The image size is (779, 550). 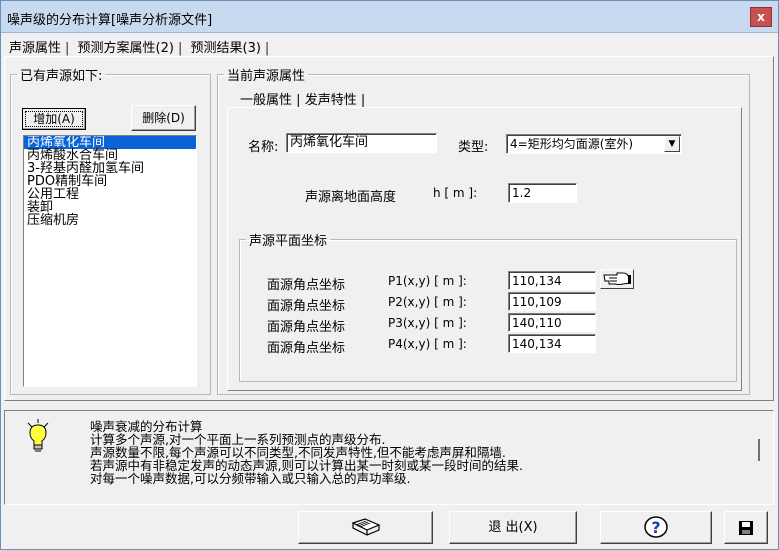 I want to click on tab-source-props: 声源属性, so click(x=35, y=48).